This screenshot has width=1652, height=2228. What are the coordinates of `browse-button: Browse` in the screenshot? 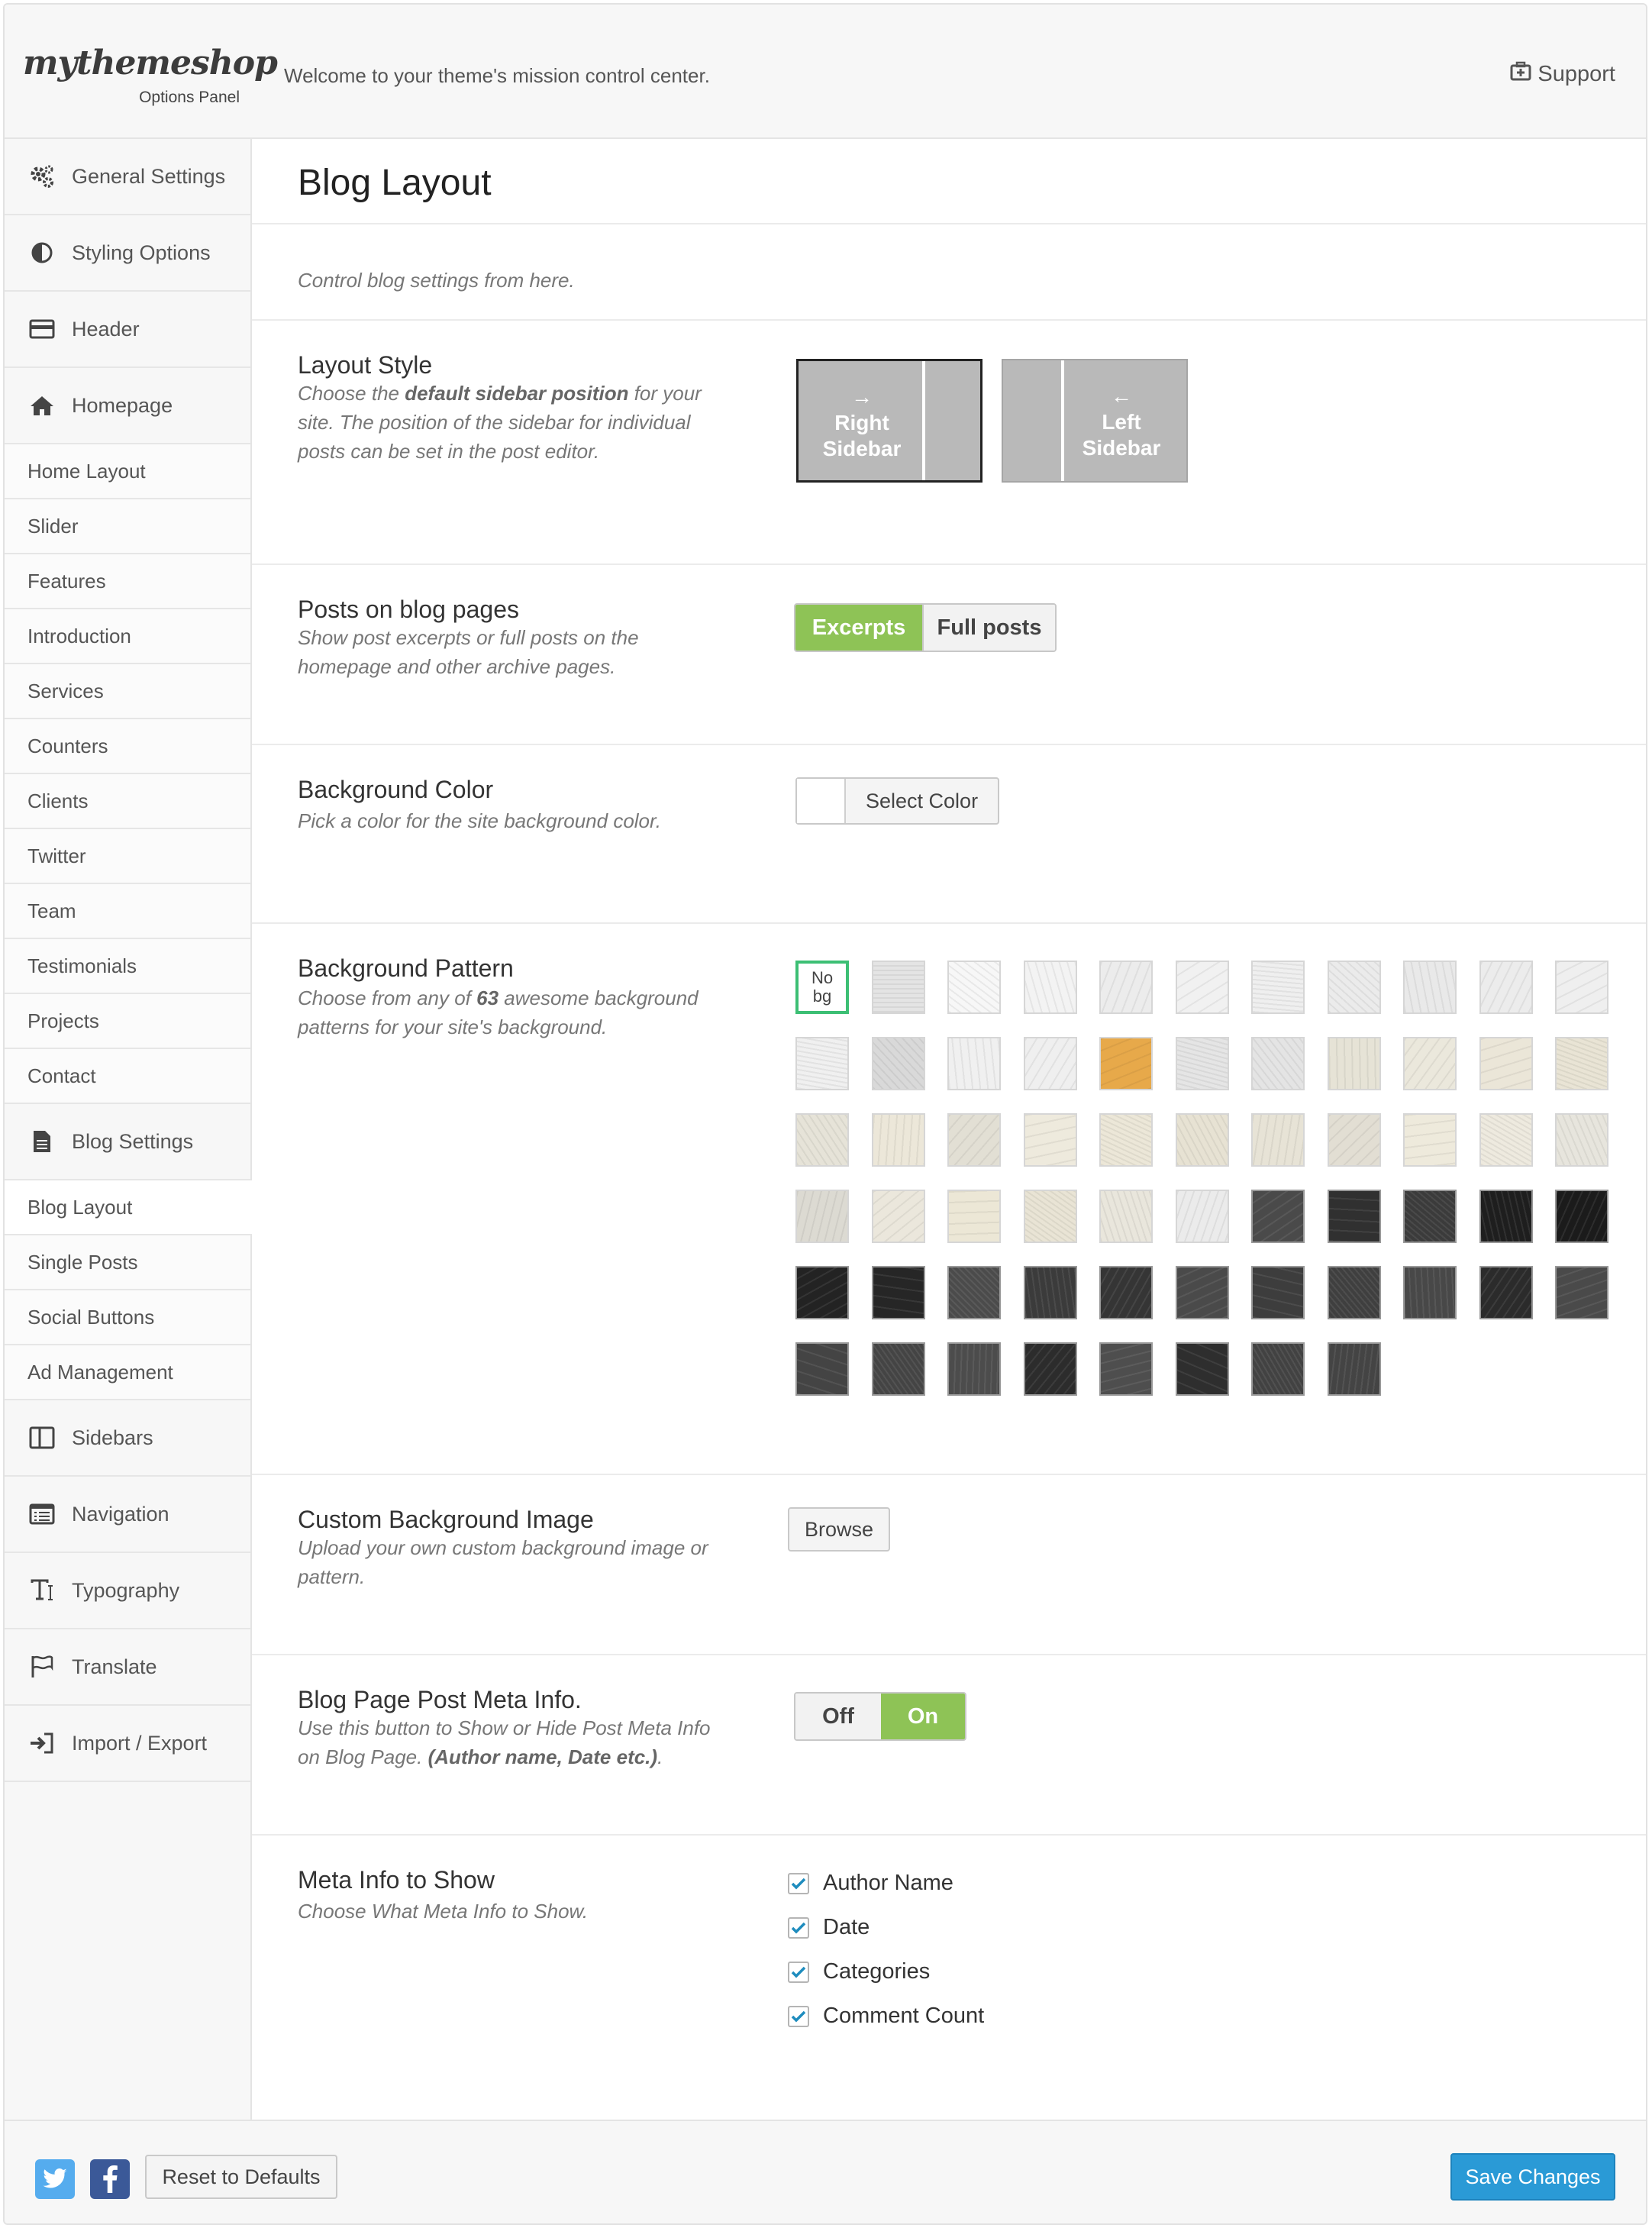 It's located at (839, 1530).